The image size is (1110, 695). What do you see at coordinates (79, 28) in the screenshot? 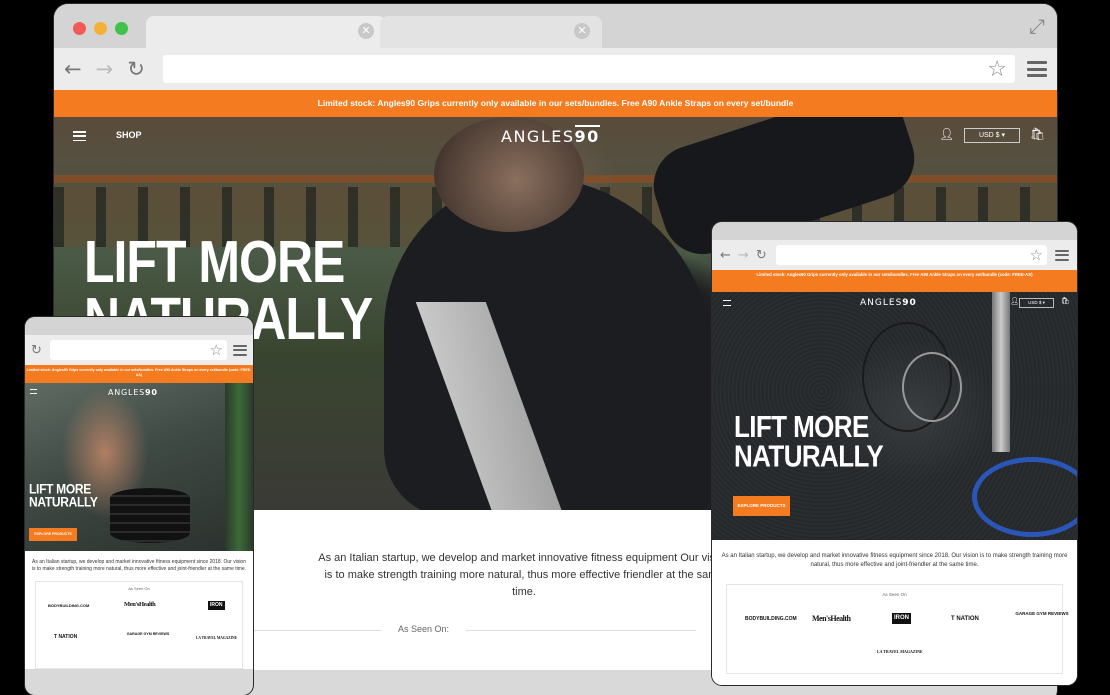
I see `close-window-button` at bounding box center [79, 28].